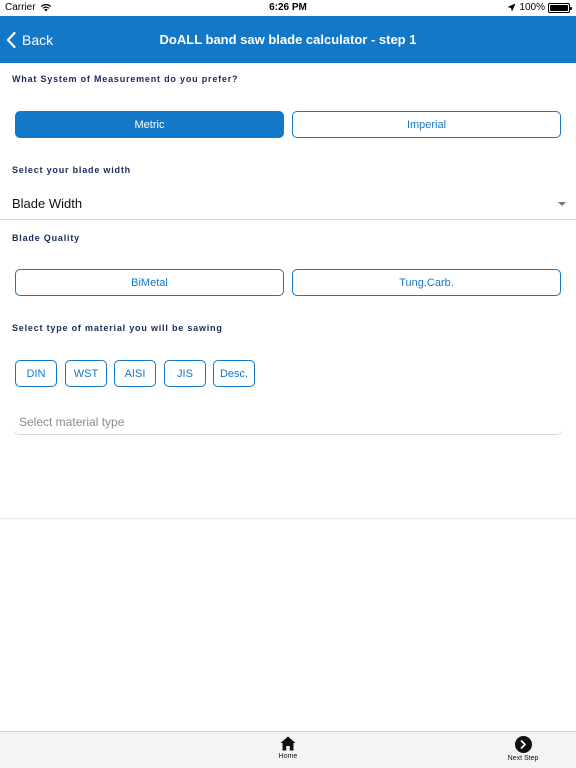  I want to click on tab-bar: Home Next Step, so click(288, 749).